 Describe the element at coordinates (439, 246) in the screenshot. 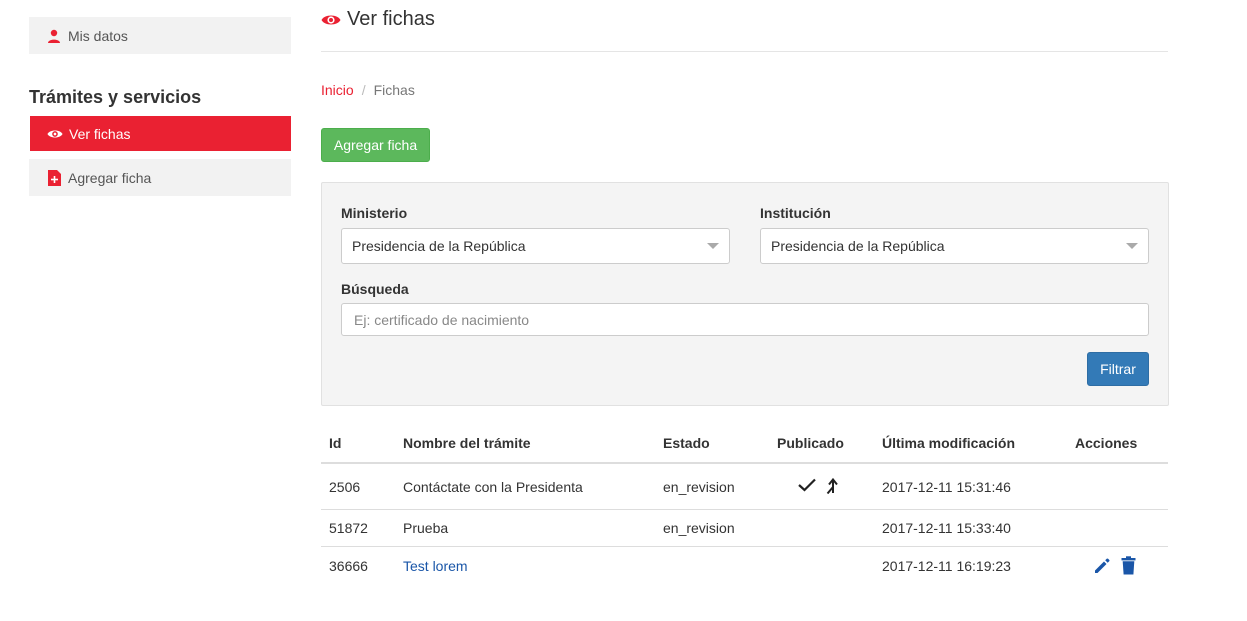

I see `ministry-select-value: Presidencia de la República` at that location.